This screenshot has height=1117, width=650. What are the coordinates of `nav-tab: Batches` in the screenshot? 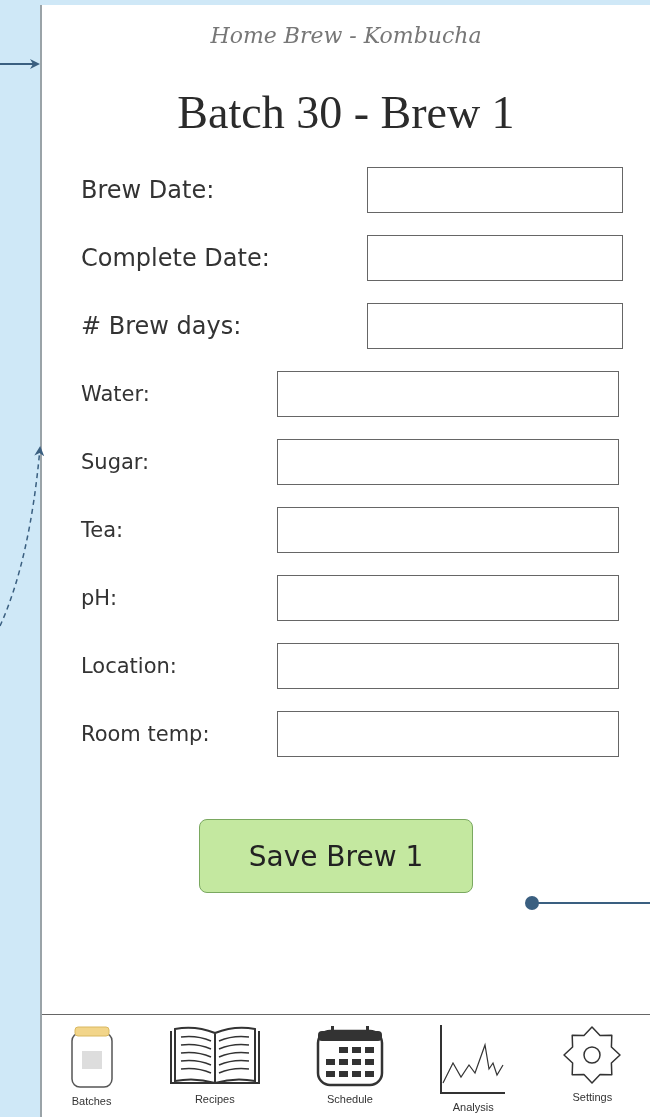 It's located at (91, 1066).